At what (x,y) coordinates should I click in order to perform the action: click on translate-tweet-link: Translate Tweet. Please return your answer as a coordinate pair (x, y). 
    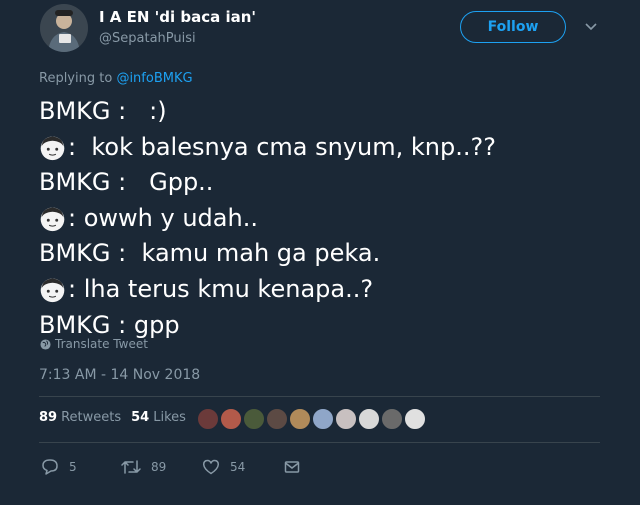
    Looking at the image, I should click on (94, 344).